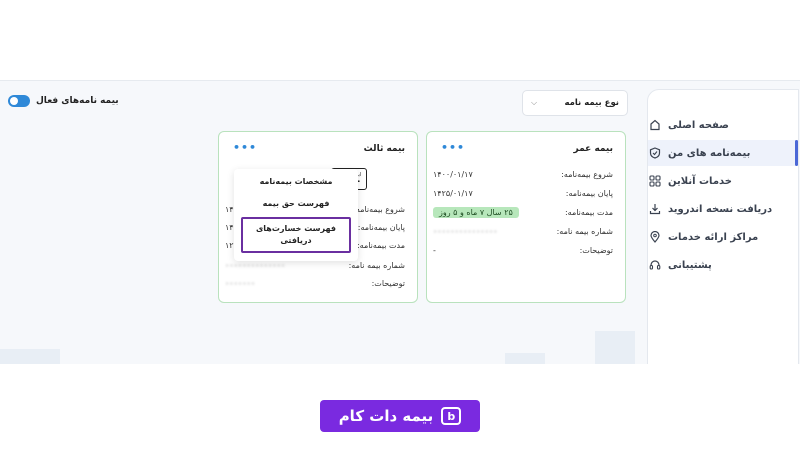 This screenshot has width=800, height=450. What do you see at coordinates (465, 231) in the screenshot?
I see `policy-number-value: ۰۰۰۰۰۰۰۰۰۰۰۰۰۰۰` at bounding box center [465, 231].